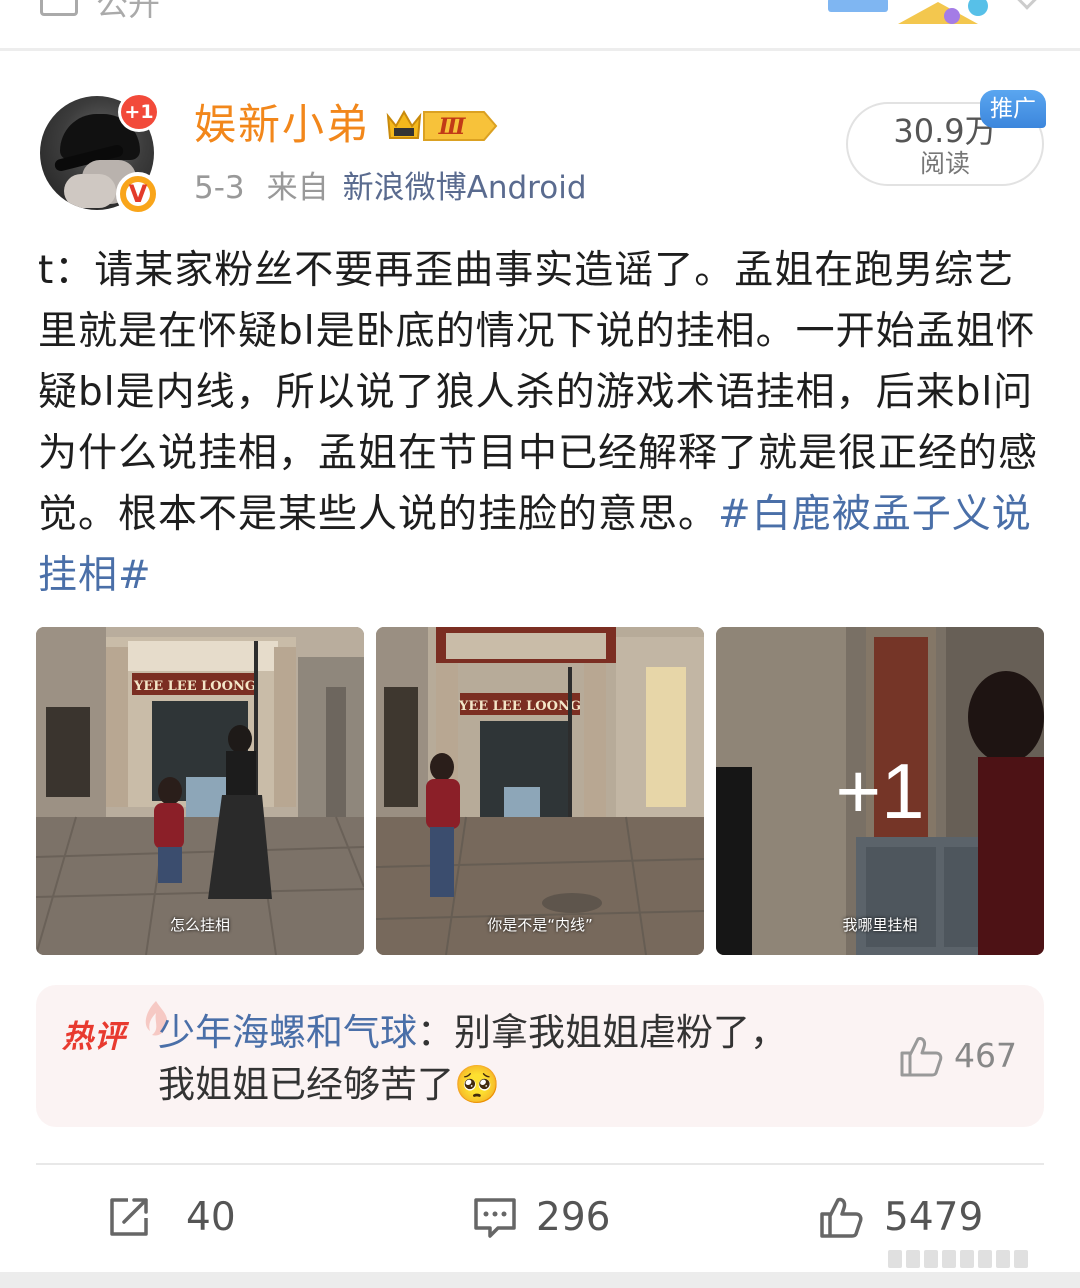 The image size is (1080, 1288). What do you see at coordinates (219, 188) in the screenshot?
I see `post-date: 5-3` at bounding box center [219, 188].